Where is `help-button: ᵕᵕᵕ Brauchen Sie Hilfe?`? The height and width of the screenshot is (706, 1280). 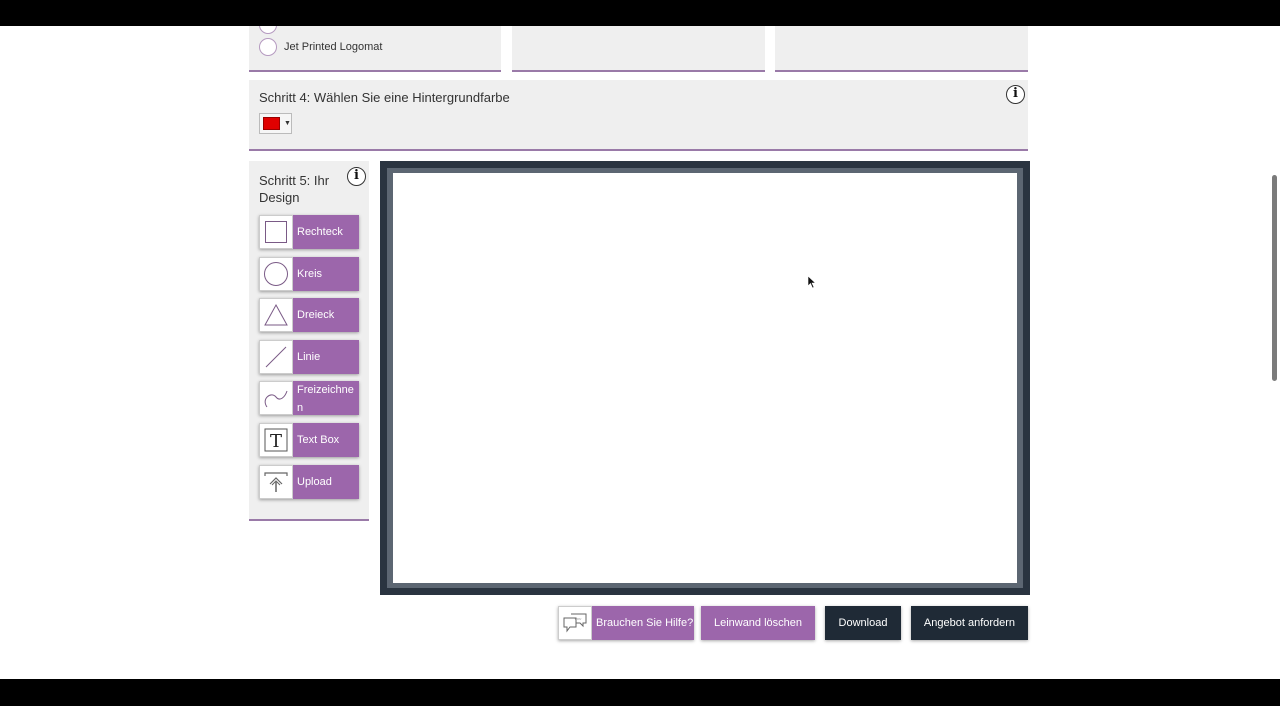
help-button: ᵕᵕᵕ Brauchen Sie Hilfe? is located at coordinates (626, 623).